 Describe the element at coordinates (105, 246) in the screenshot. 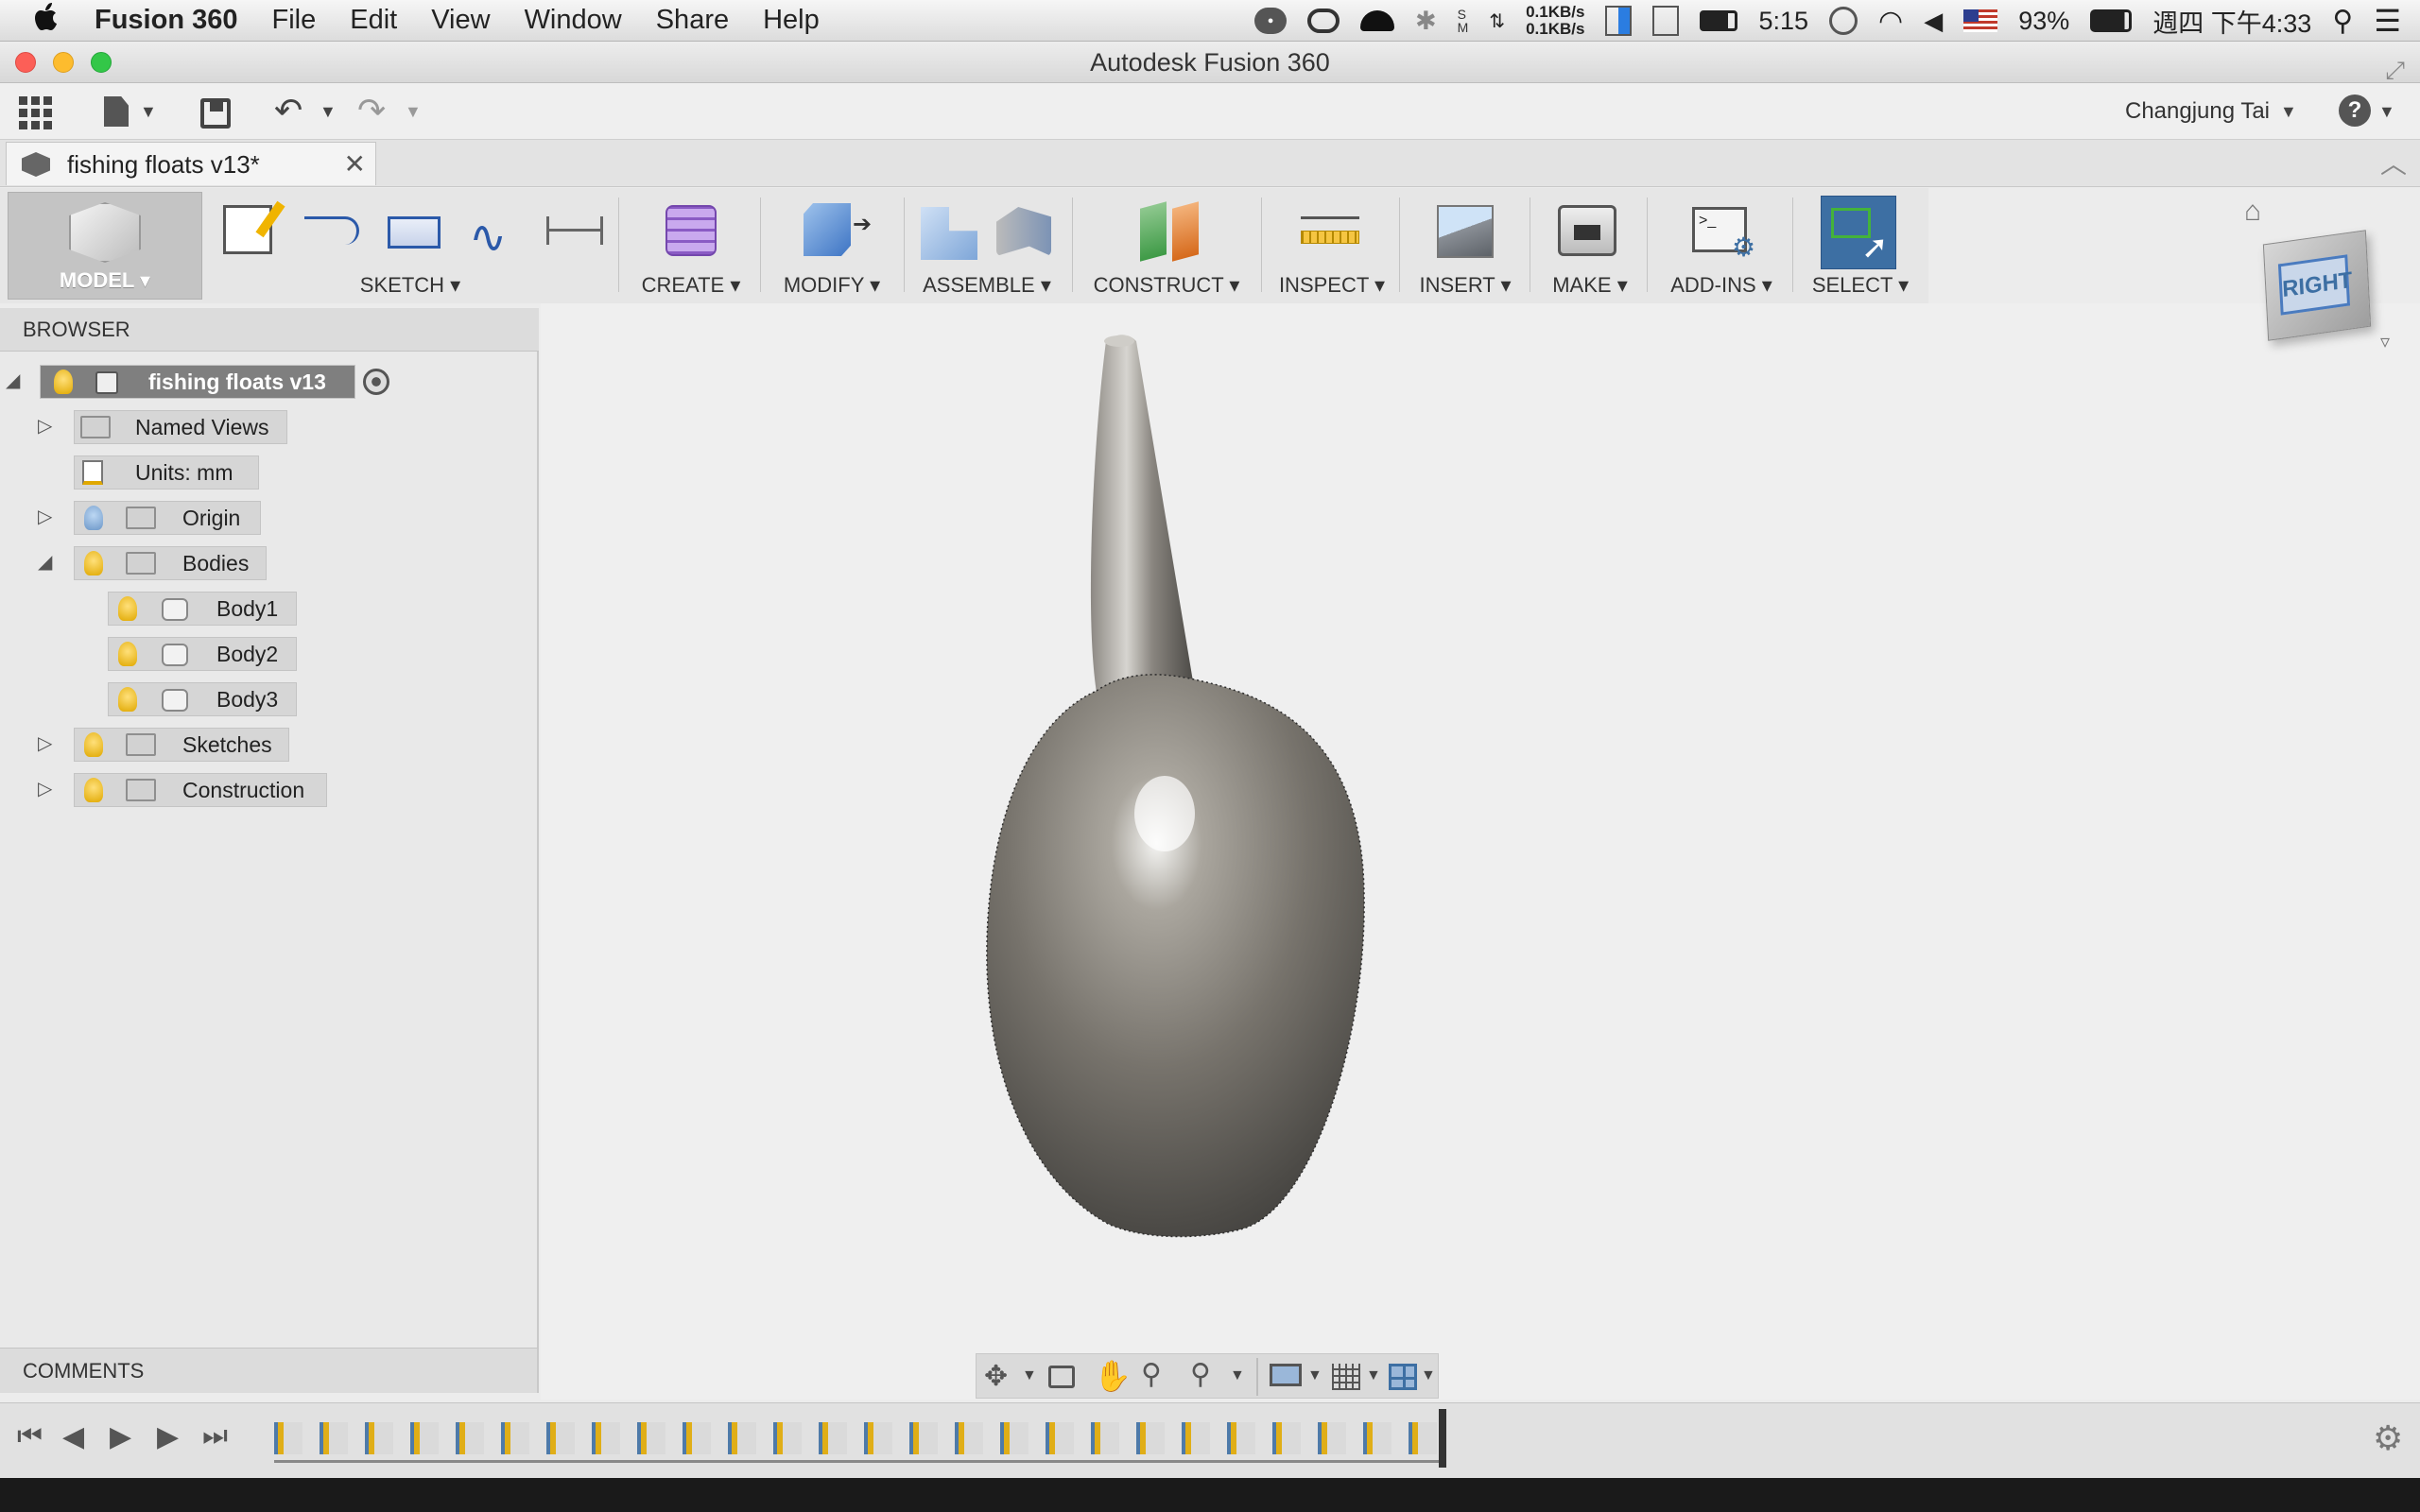

I see `workspace-switcher: MODEL ▾` at that location.